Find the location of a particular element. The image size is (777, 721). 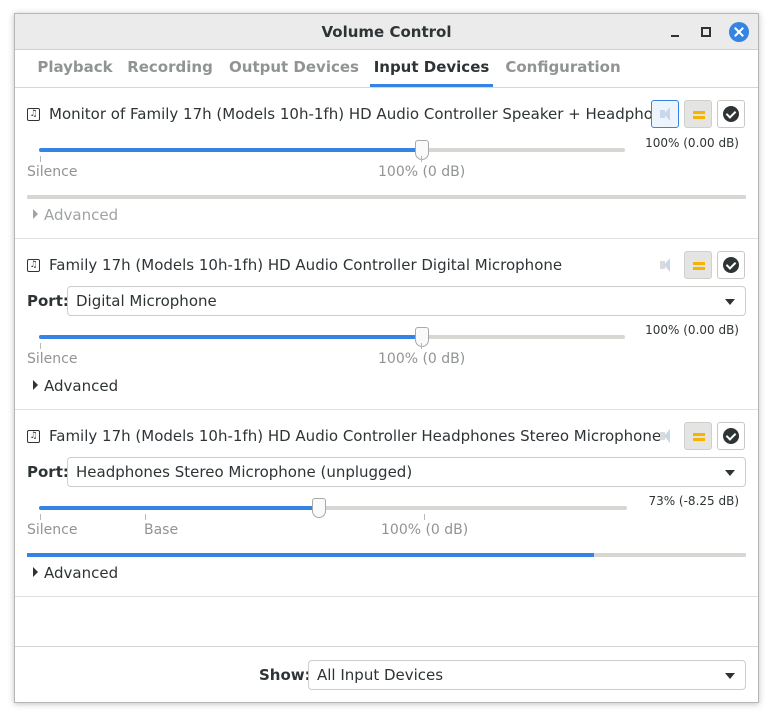

title-bar: Volume Control is located at coordinates (386, 32).